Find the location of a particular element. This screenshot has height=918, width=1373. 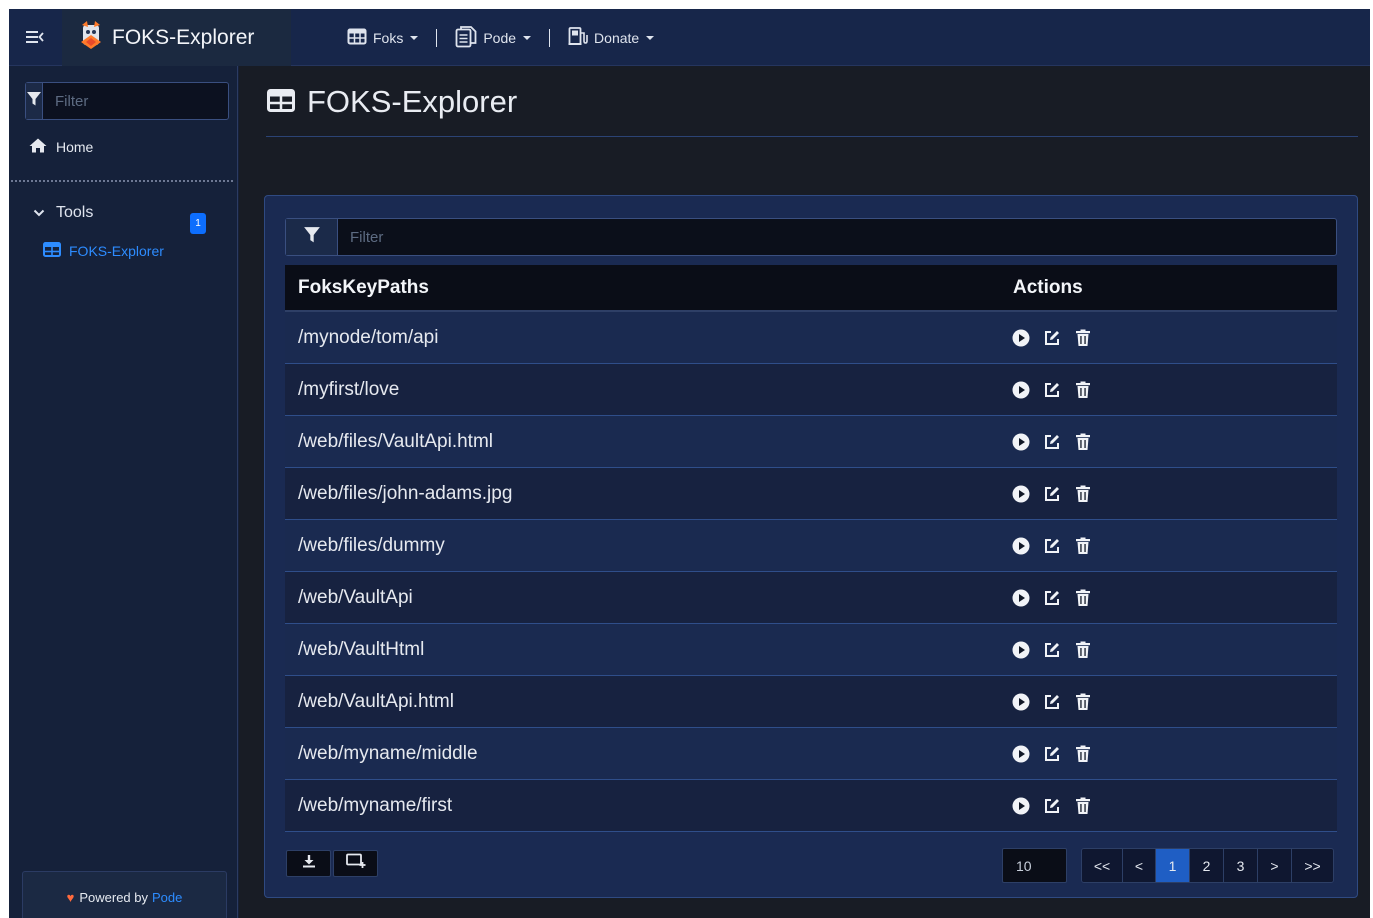

nav-donate-label: Donate is located at coordinates (617, 37).